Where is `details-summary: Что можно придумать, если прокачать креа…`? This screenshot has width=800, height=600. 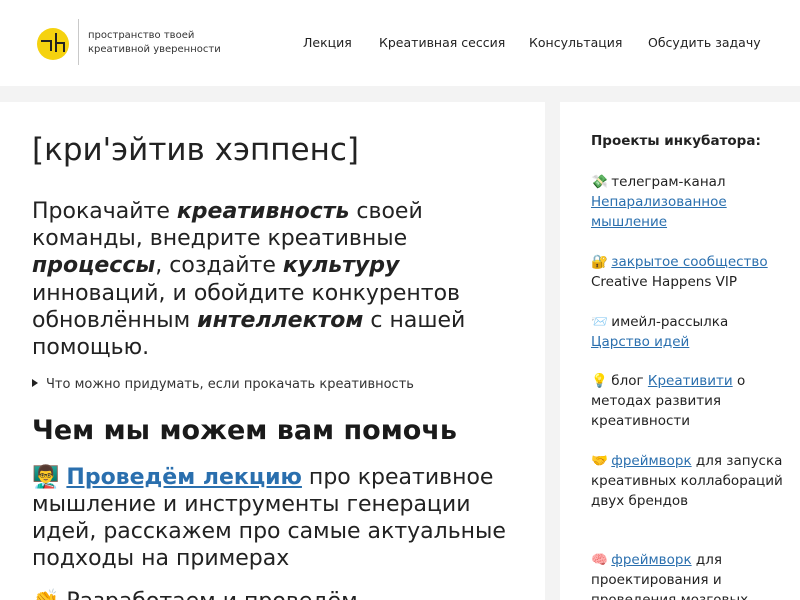 details-summary: Что можно придумать, если прокачать креа… is located at coordinates (230, 384).